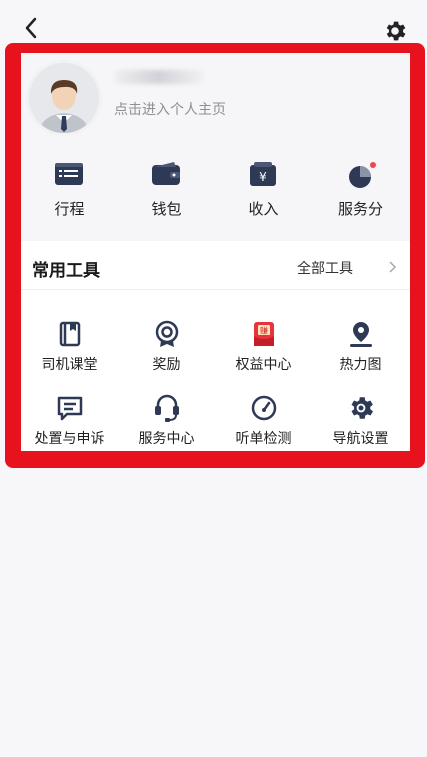 The image size is (427, 757). I want to click on income-icon: ¥, so click(263, 174).